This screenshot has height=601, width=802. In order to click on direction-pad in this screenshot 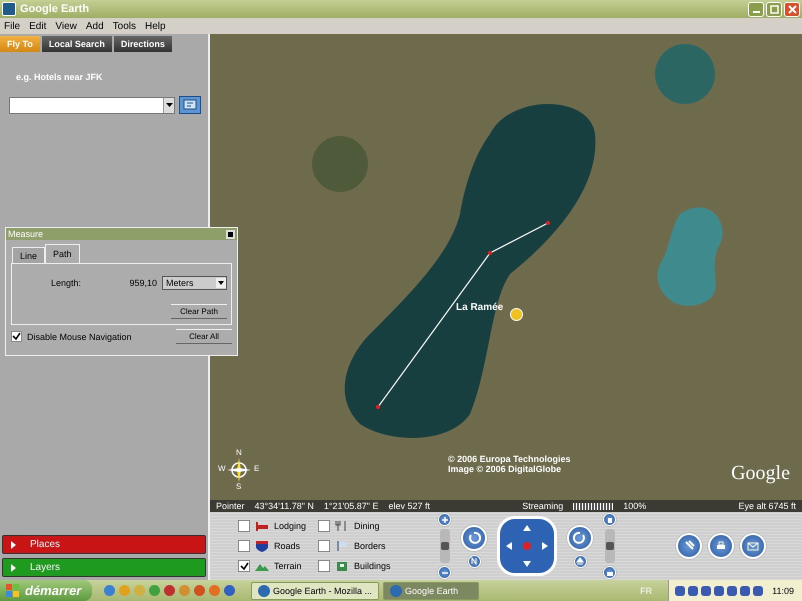, I will do `click(527, 546)`.